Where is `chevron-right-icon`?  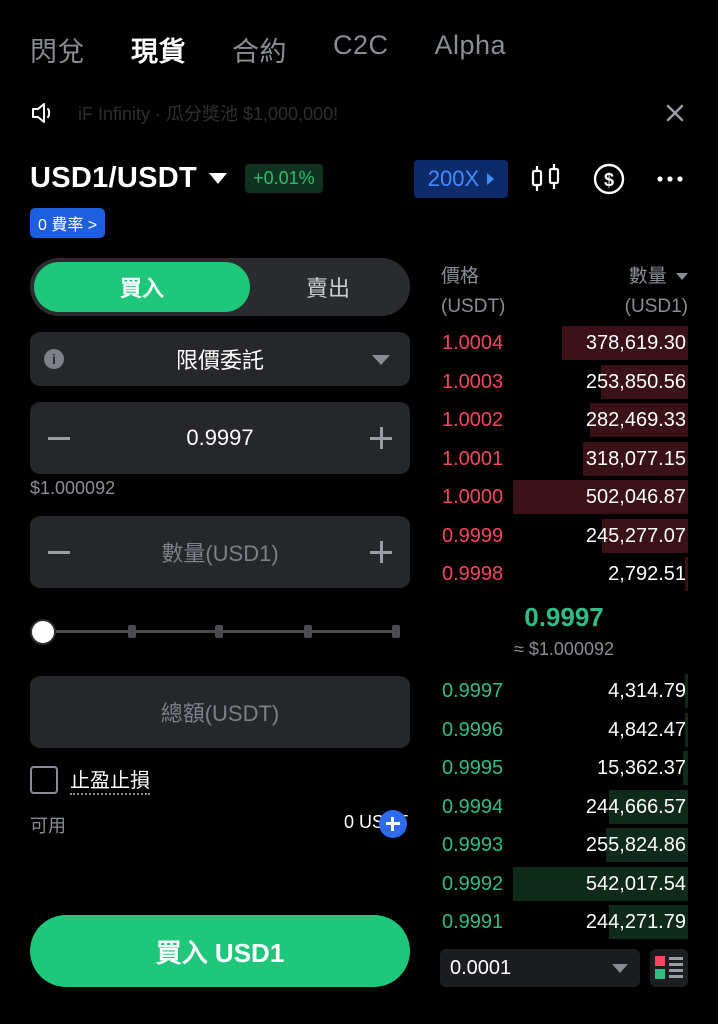 chevron-right-icon is located at coordinates (491, 179).